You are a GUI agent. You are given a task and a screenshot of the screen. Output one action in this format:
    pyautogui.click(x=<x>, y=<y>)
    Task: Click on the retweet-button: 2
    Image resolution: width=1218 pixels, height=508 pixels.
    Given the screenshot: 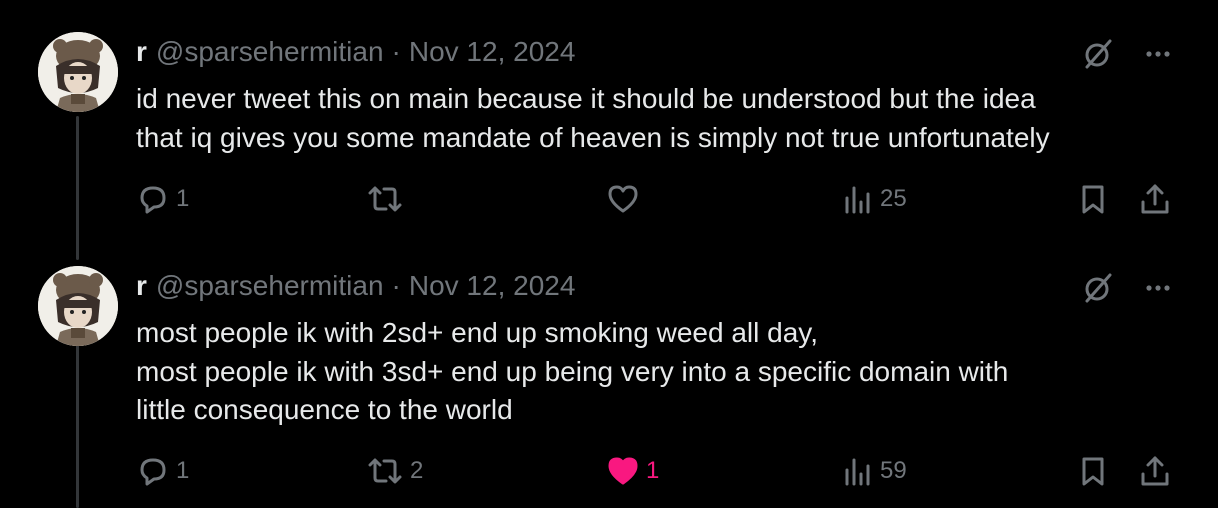 What is the action you would take?
    pyautogui.click(x=394, y=471)
    